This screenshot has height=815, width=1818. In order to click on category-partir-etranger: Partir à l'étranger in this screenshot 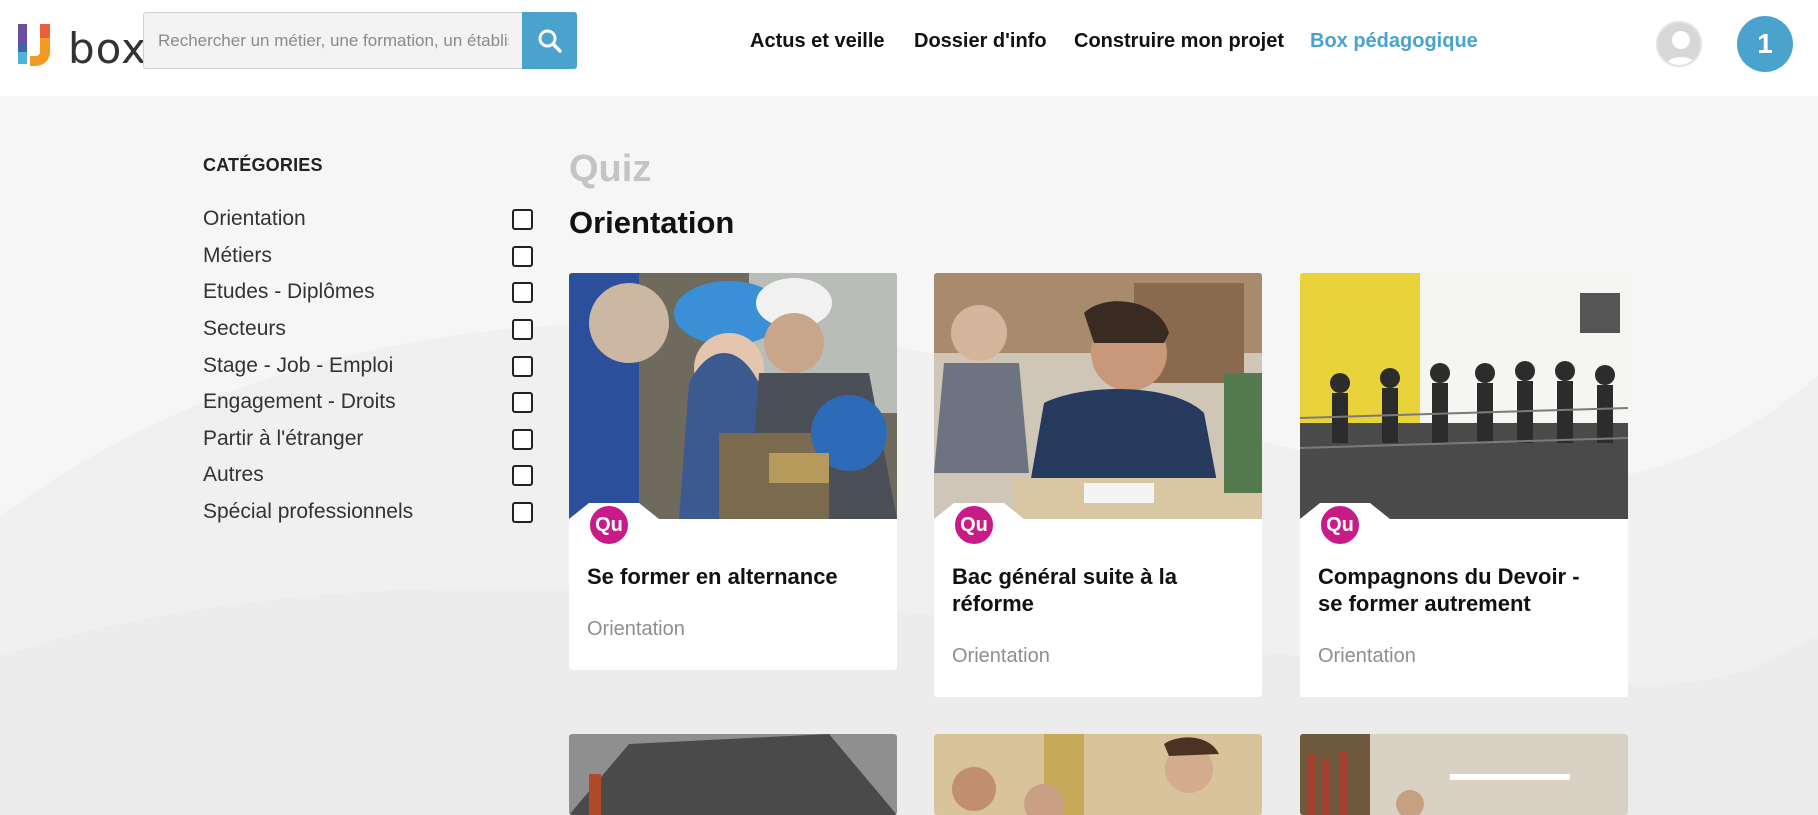, I will do `click(368, 439)`.